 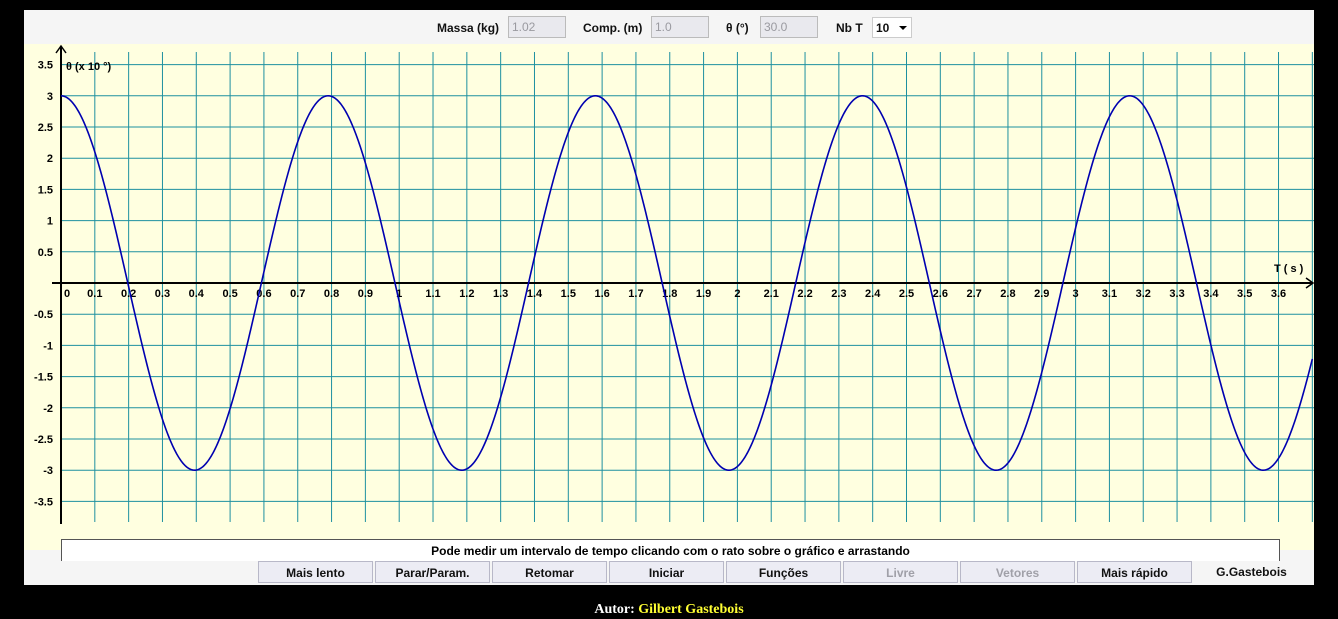 What do you see at coordinates (838, 294) in the screenshot?
I see `x-tick-label: 2.3` at bounding box center [838, 294].